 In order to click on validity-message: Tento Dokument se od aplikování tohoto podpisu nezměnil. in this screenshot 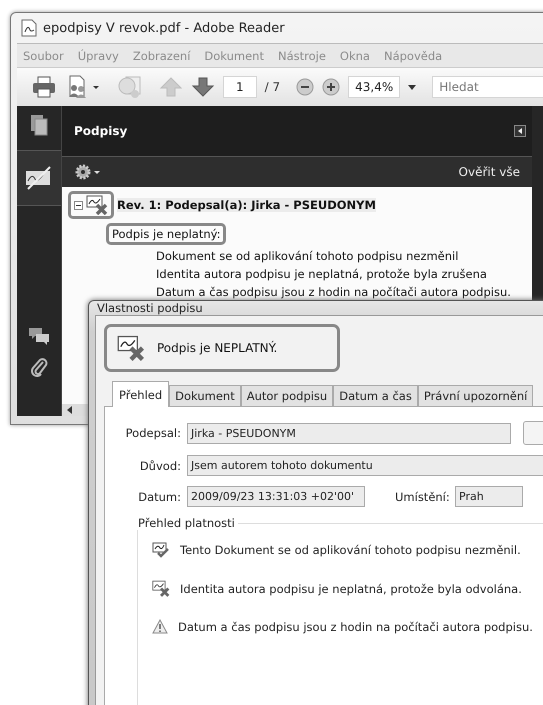, I will do `click(350, 550)`.